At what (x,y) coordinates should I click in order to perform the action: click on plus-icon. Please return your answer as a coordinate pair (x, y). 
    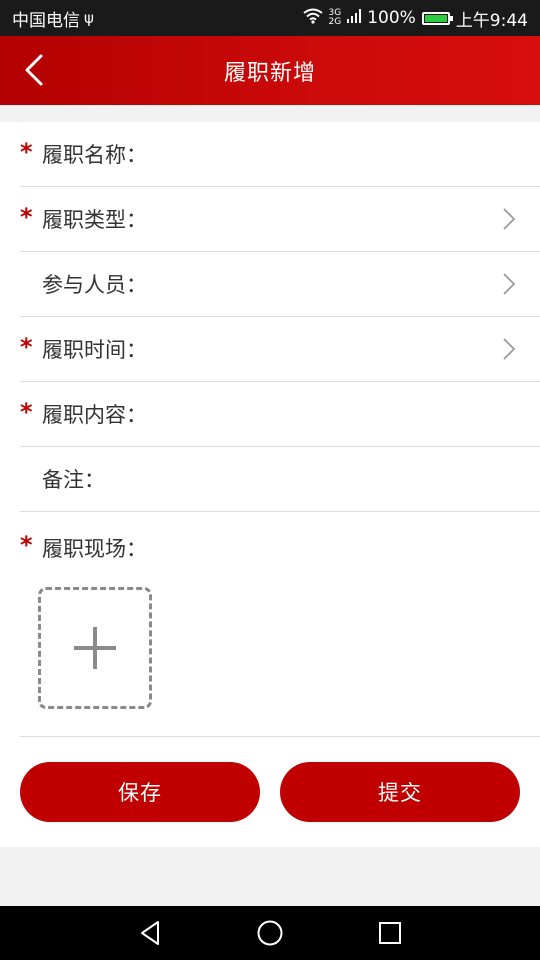
    Looking at the image, I should click on (95, 648).